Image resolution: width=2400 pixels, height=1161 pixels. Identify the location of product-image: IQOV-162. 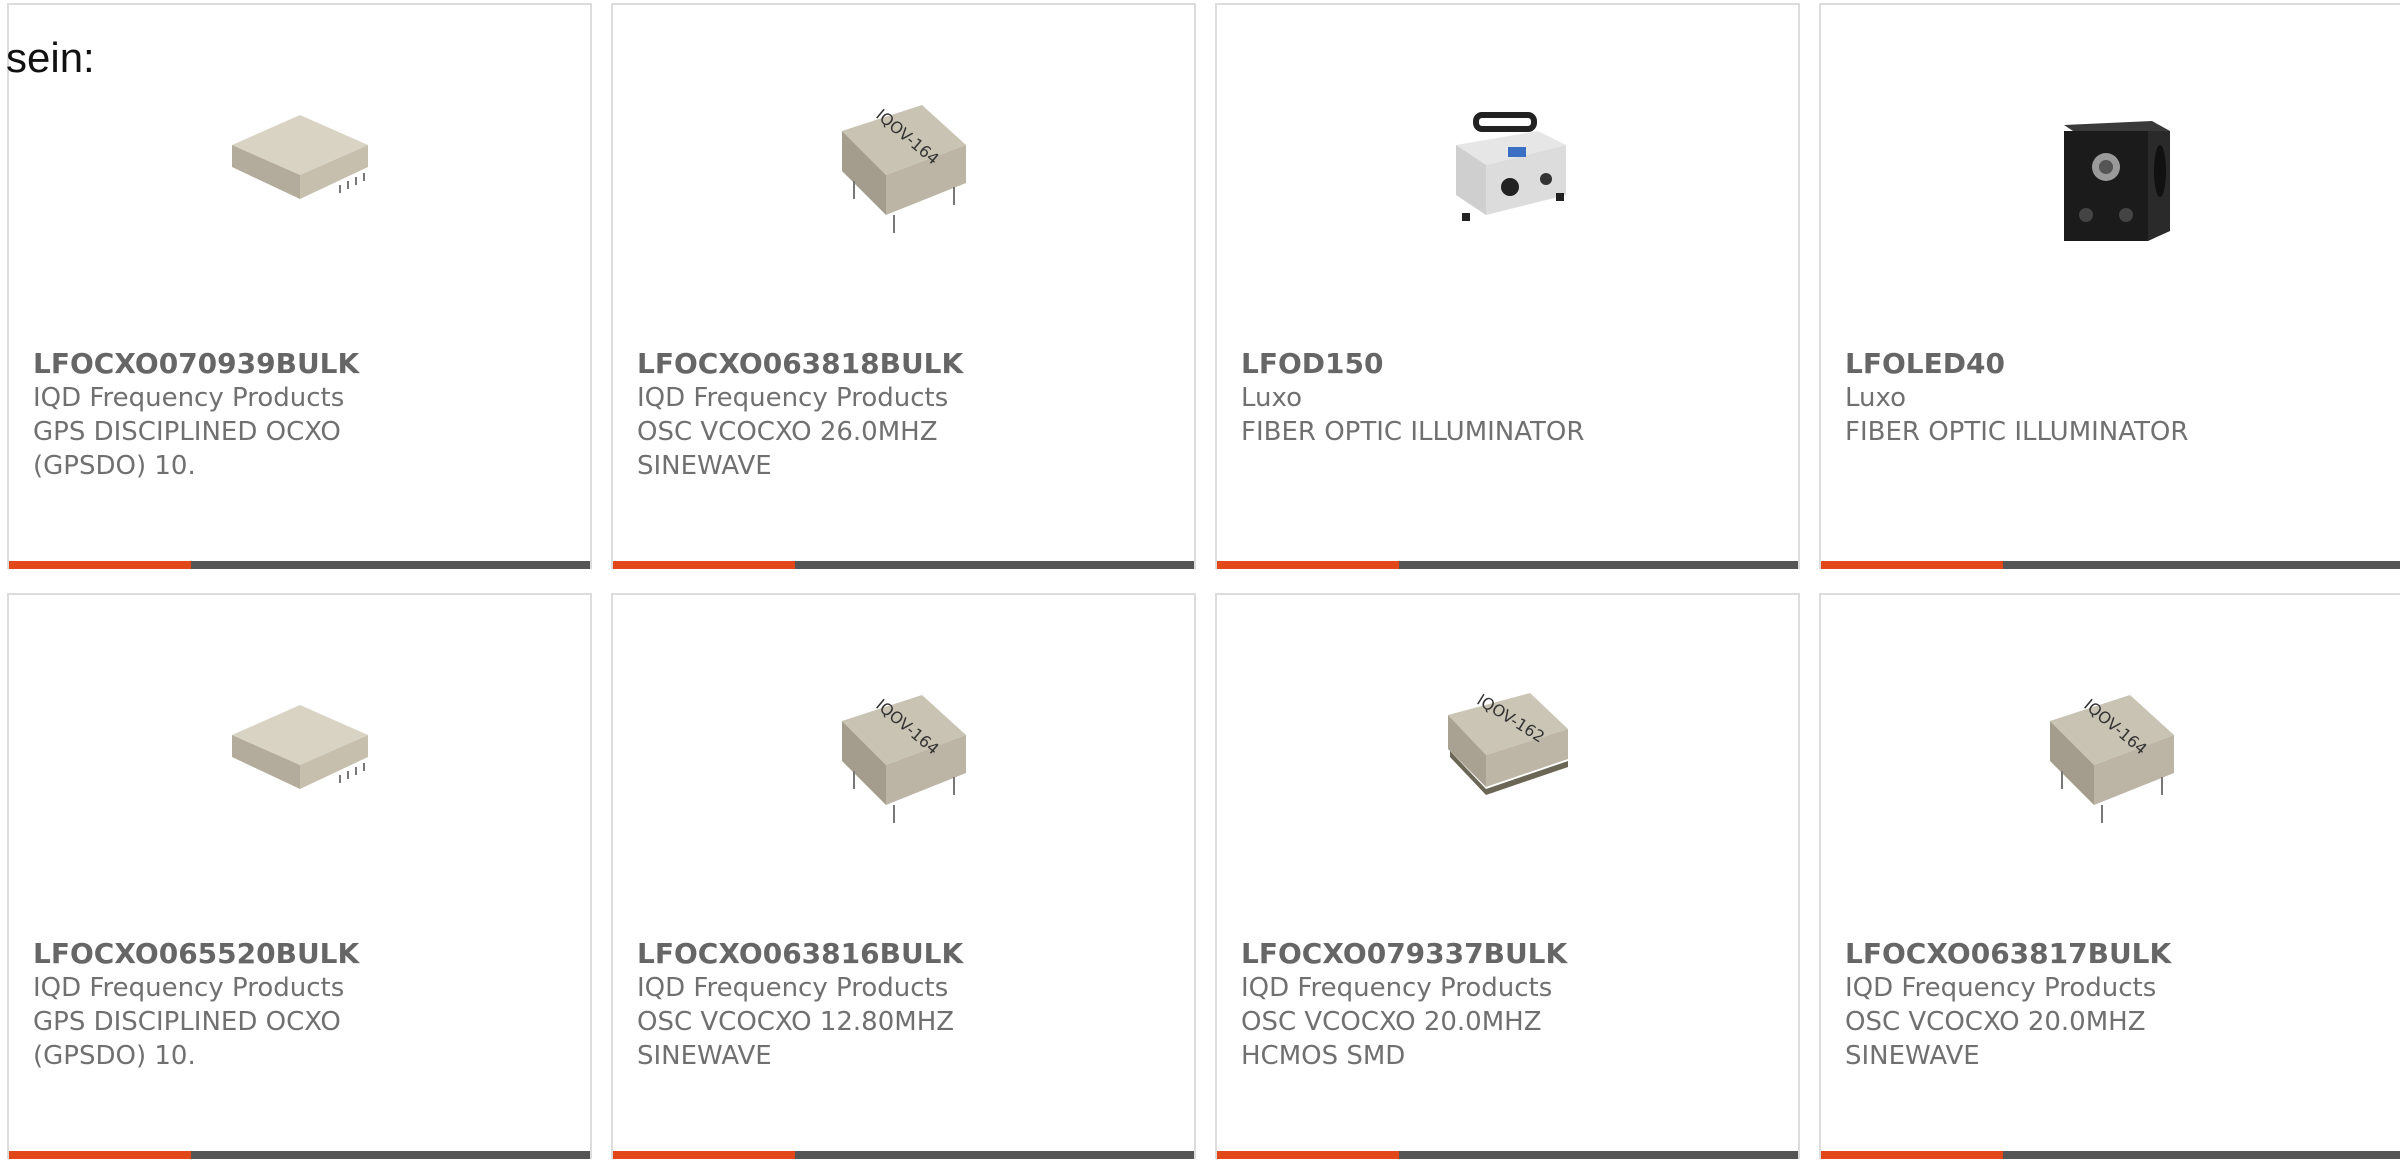
(1507, 765).